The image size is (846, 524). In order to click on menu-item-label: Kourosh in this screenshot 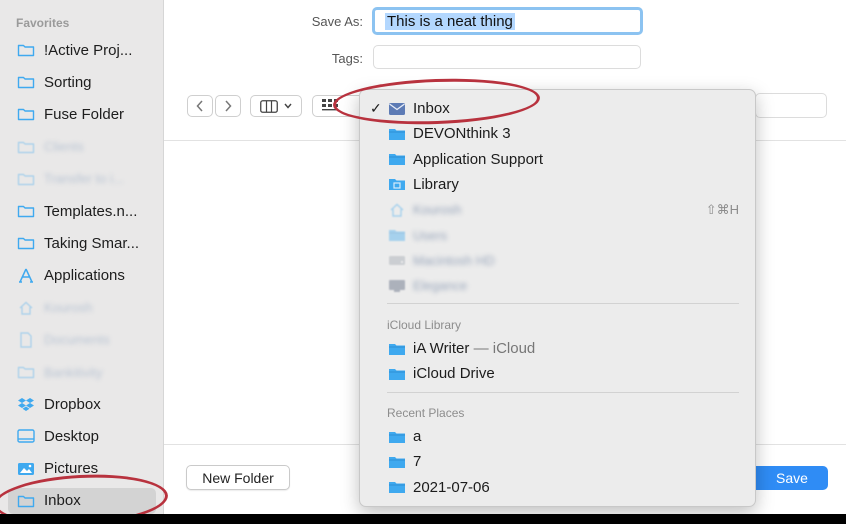, I will do `click(437, 210)`.